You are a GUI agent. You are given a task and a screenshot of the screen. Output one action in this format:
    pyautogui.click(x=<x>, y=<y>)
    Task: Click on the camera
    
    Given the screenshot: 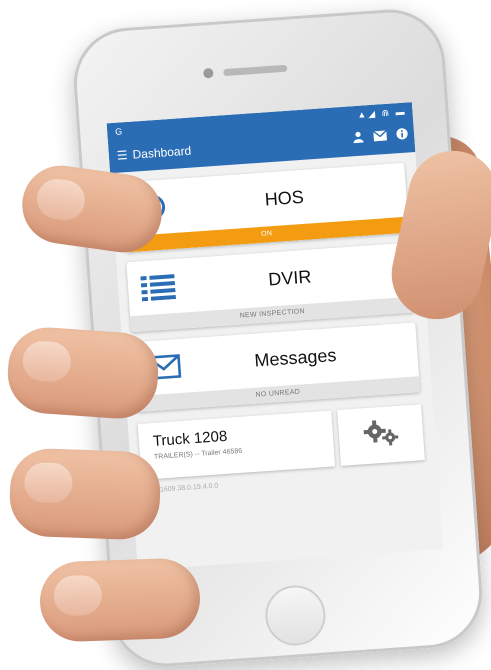 What is the action you would take?
    pyautogui.click(x=208, y=73)
    